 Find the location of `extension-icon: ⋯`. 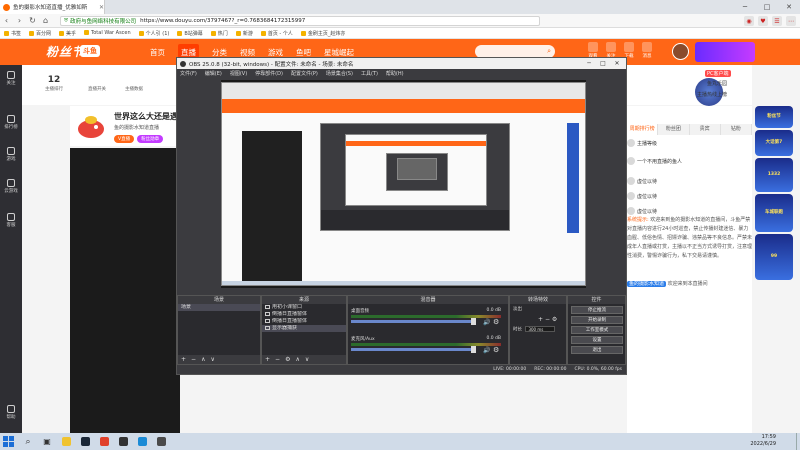

extension-icon: ⋯ is located at coordinates (791, 21).